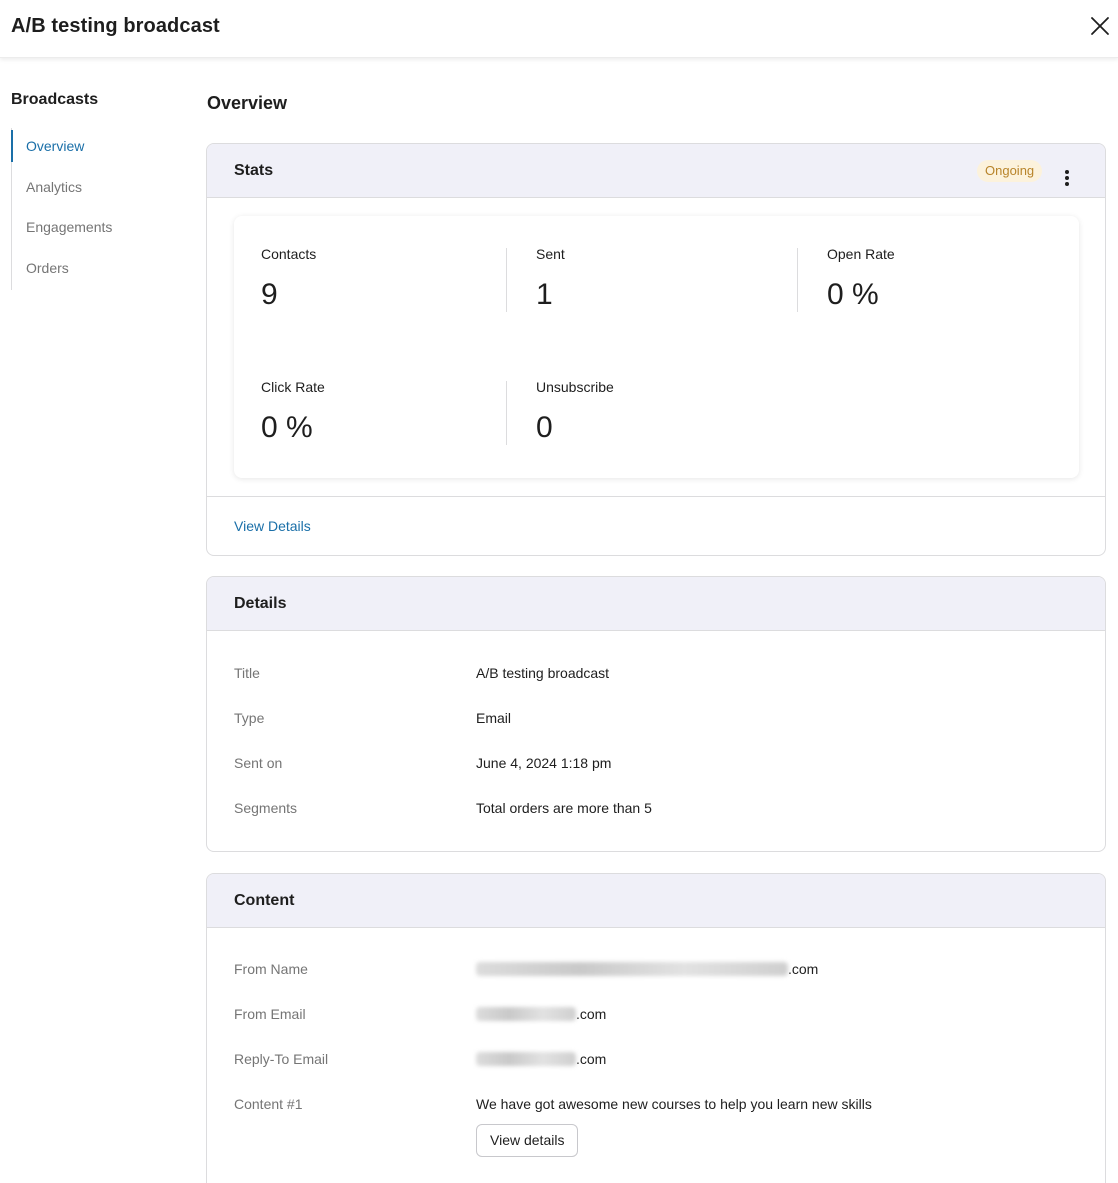 The height and width of the screenshot is (1183, 1118). Describe the element at coordinates (550, 254) in the screenshot. I see `stat-label: Sent` at that location.